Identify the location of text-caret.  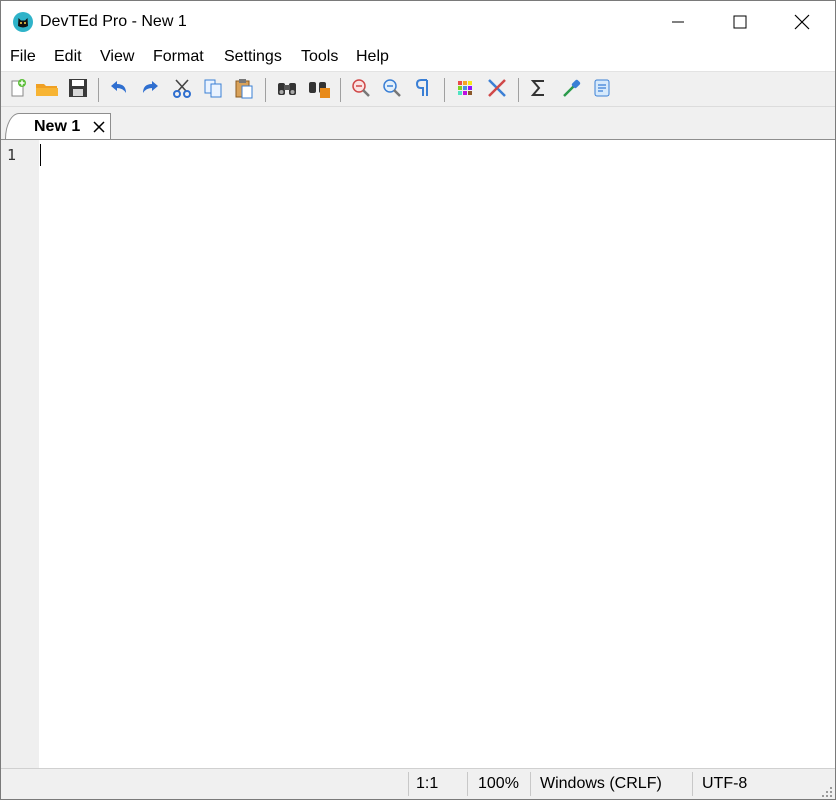
(40, 155).